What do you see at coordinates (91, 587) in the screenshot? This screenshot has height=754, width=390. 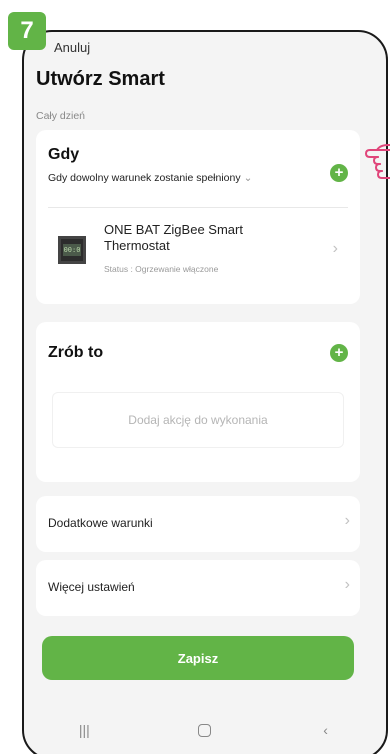 I see `more-settings-label: Więcej ustawień` at bounding box center [91, 587].